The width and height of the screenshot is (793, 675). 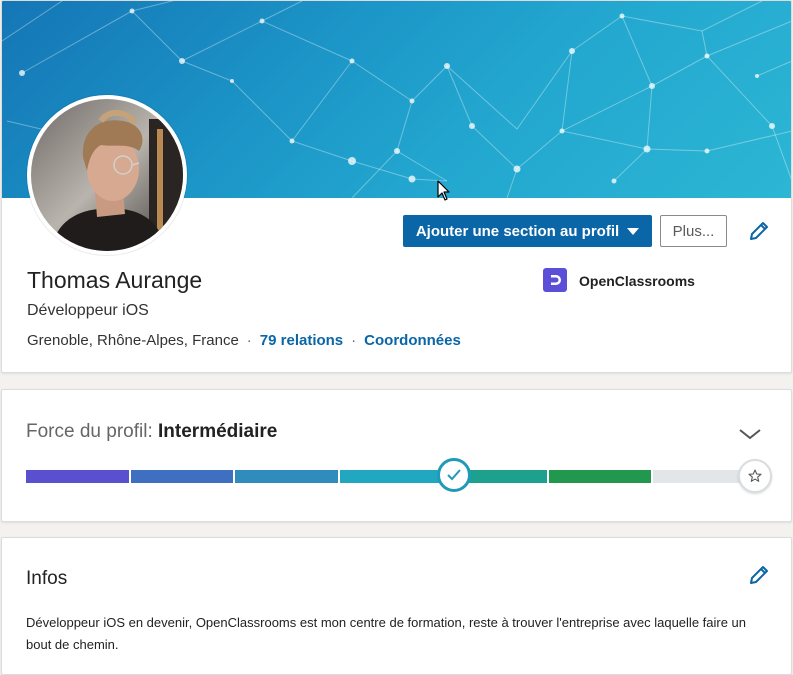 I want to click on contact-info-link: Coordonnées, so click(x=412, y=340).